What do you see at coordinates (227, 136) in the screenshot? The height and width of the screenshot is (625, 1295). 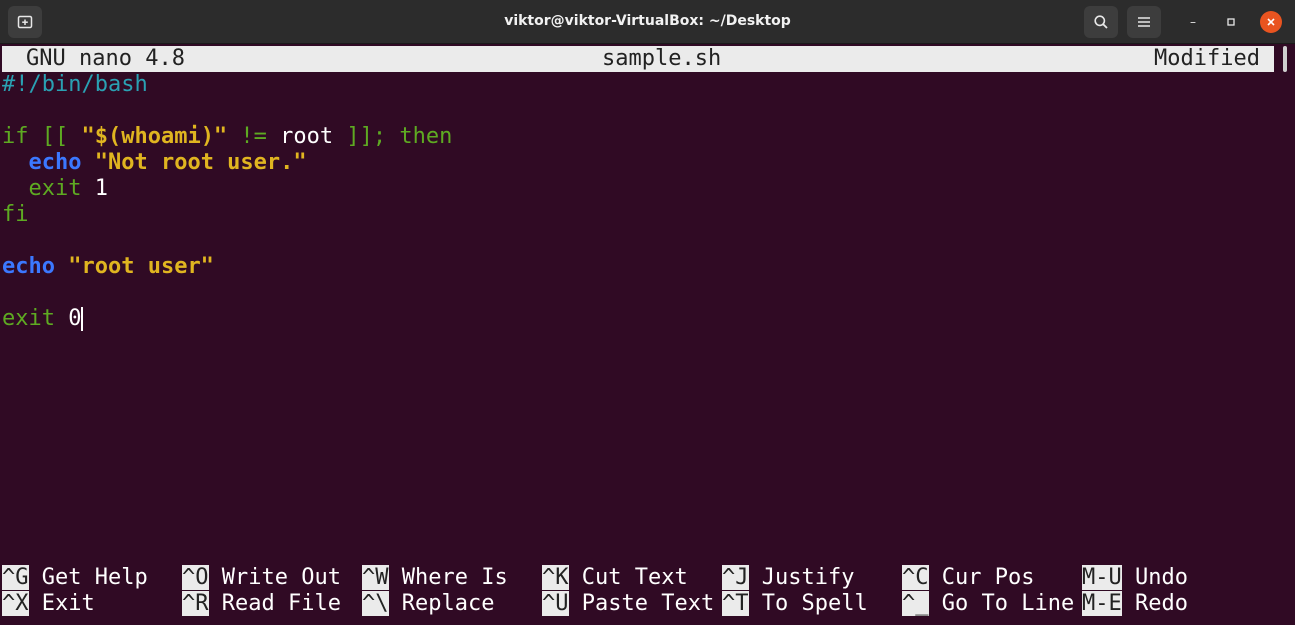 I see `code-line: if [[ "$(whoami)" != root ]]; then` at bounding box center [227, 136].